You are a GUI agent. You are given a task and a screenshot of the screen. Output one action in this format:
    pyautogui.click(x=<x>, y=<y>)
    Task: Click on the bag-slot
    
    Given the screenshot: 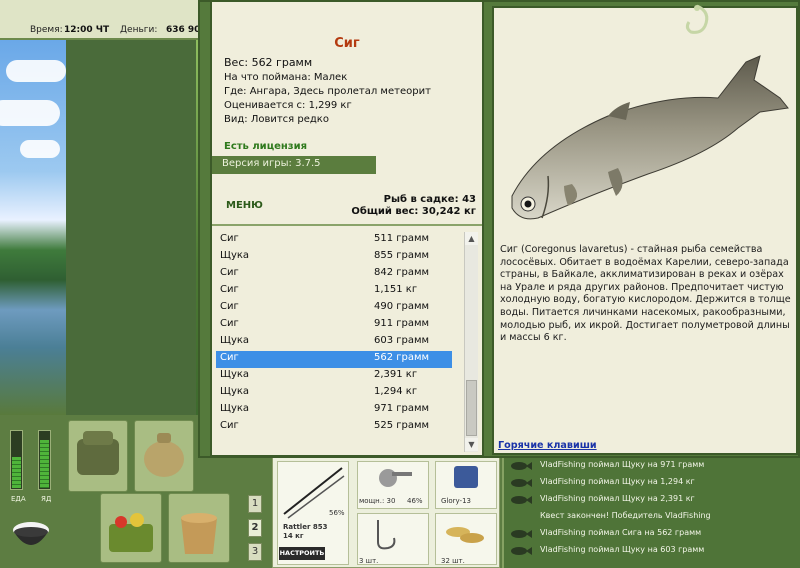 What is the action you would take?
    pyautogui.click(x=164, y=456)
    